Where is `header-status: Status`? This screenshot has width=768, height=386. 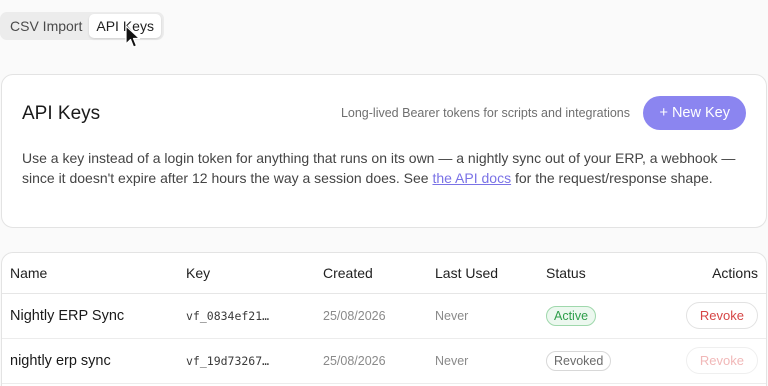 header-status: Status is located at coordinates (611, 273).